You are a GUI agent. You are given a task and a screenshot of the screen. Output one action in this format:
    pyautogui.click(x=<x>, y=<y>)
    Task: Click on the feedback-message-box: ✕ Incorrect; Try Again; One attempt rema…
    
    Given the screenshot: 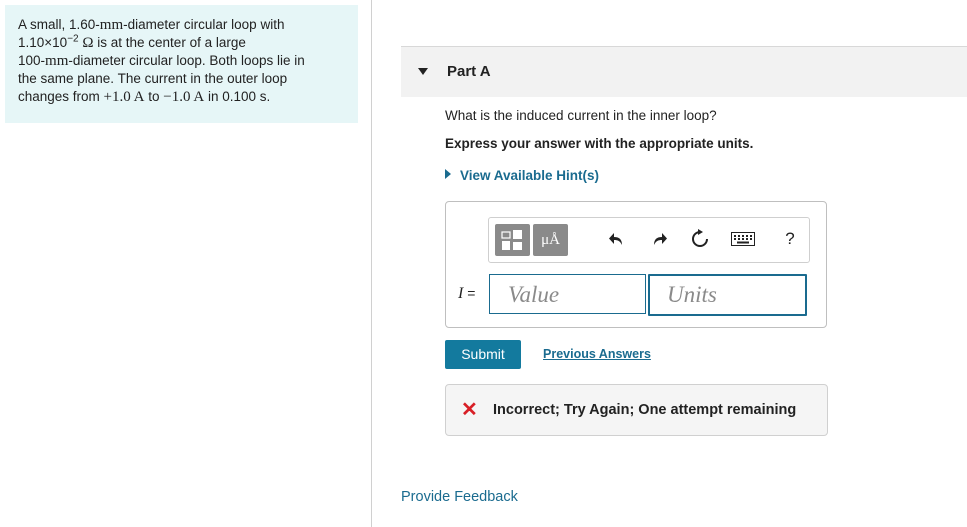 What is the action you would take?
    pyautogui.click(x=636, y=410)
    